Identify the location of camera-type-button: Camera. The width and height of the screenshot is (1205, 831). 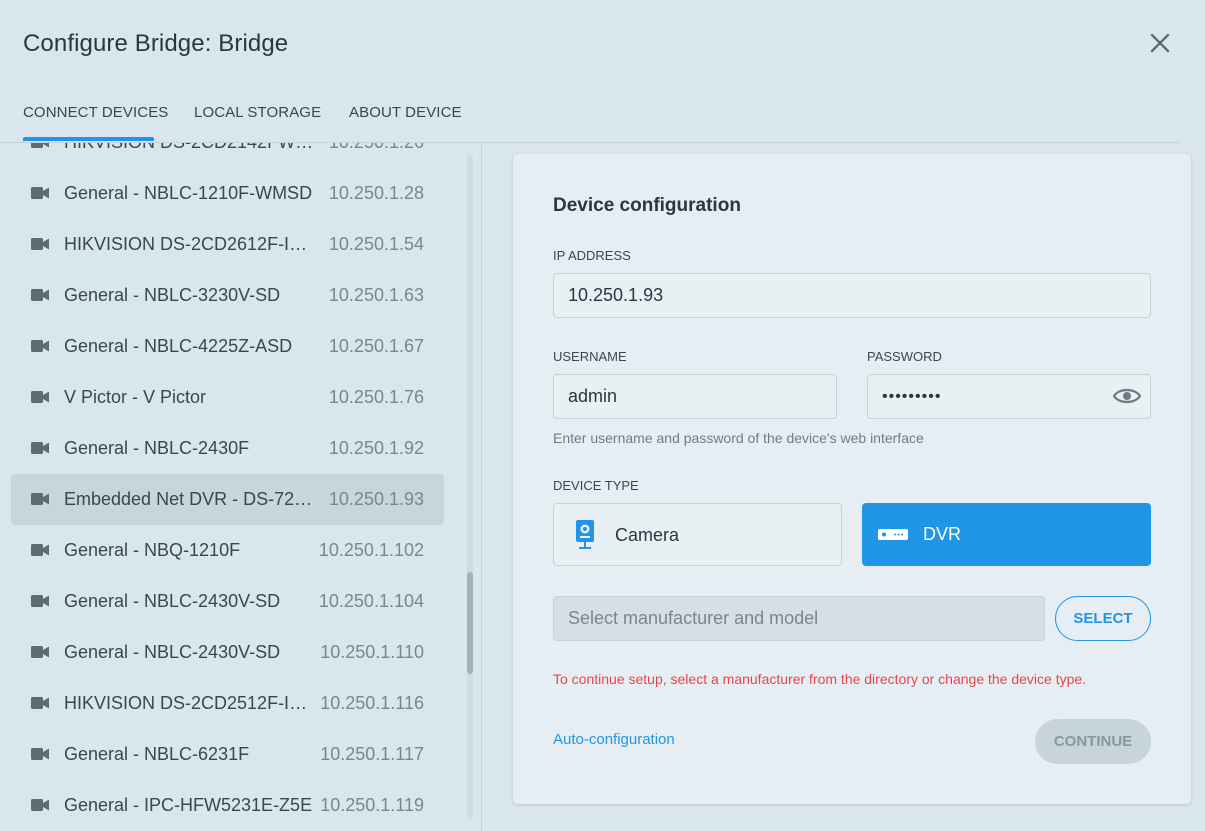
(697, 534).